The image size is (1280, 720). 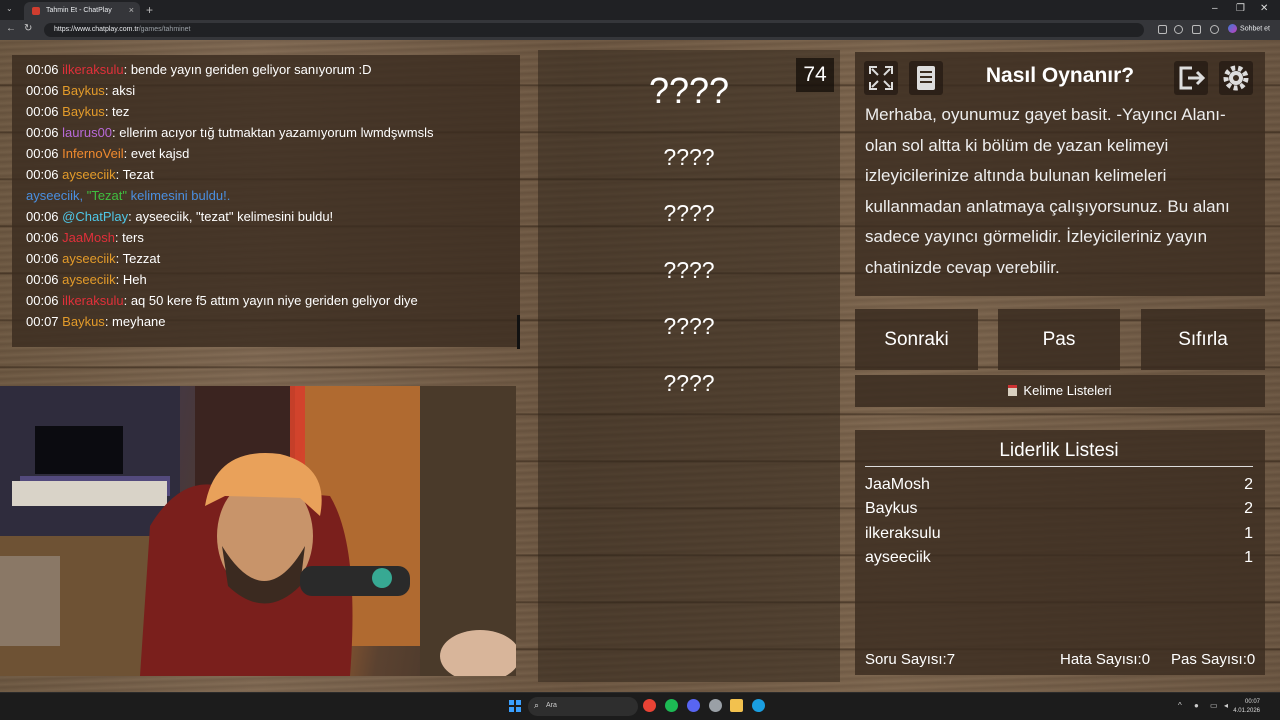 What do you see at coordinates (131, 10) in the screenshot?
I see `close-tab-icon: ×` at bounding box center [131, 10].